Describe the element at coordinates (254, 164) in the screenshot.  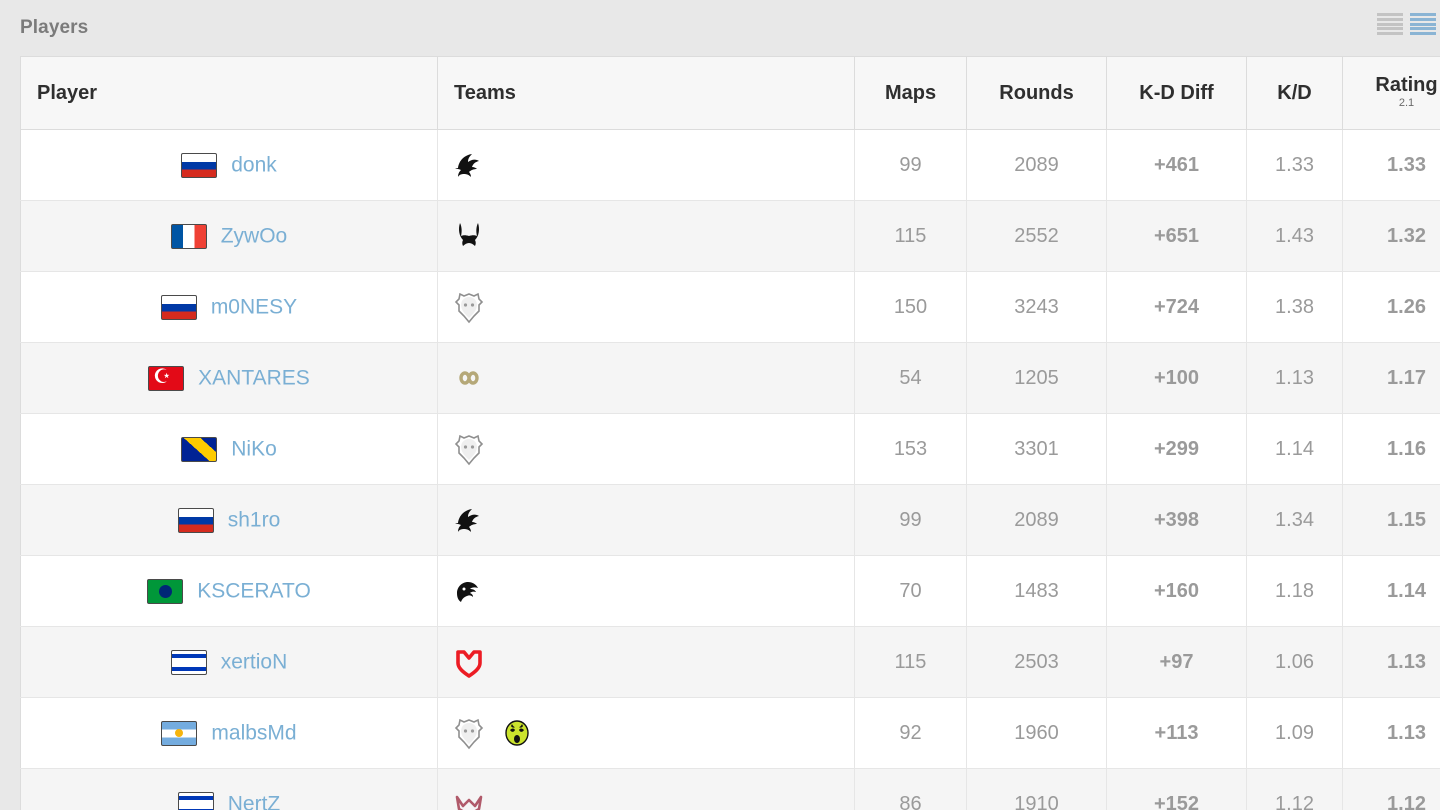
I see `player-name-link: donk` at that location.